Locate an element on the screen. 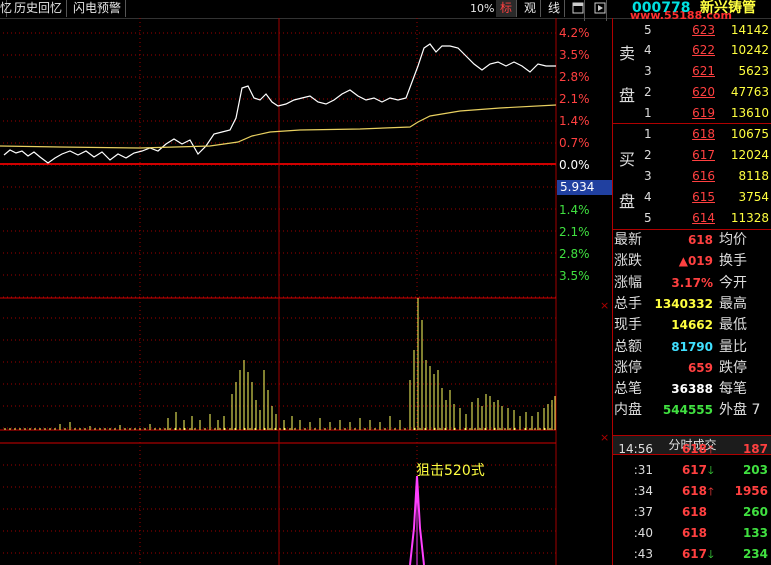 This screenshot has height=565, width=771. tick-row: :43 617 🡓 234 is located at coordinates (692, 554).